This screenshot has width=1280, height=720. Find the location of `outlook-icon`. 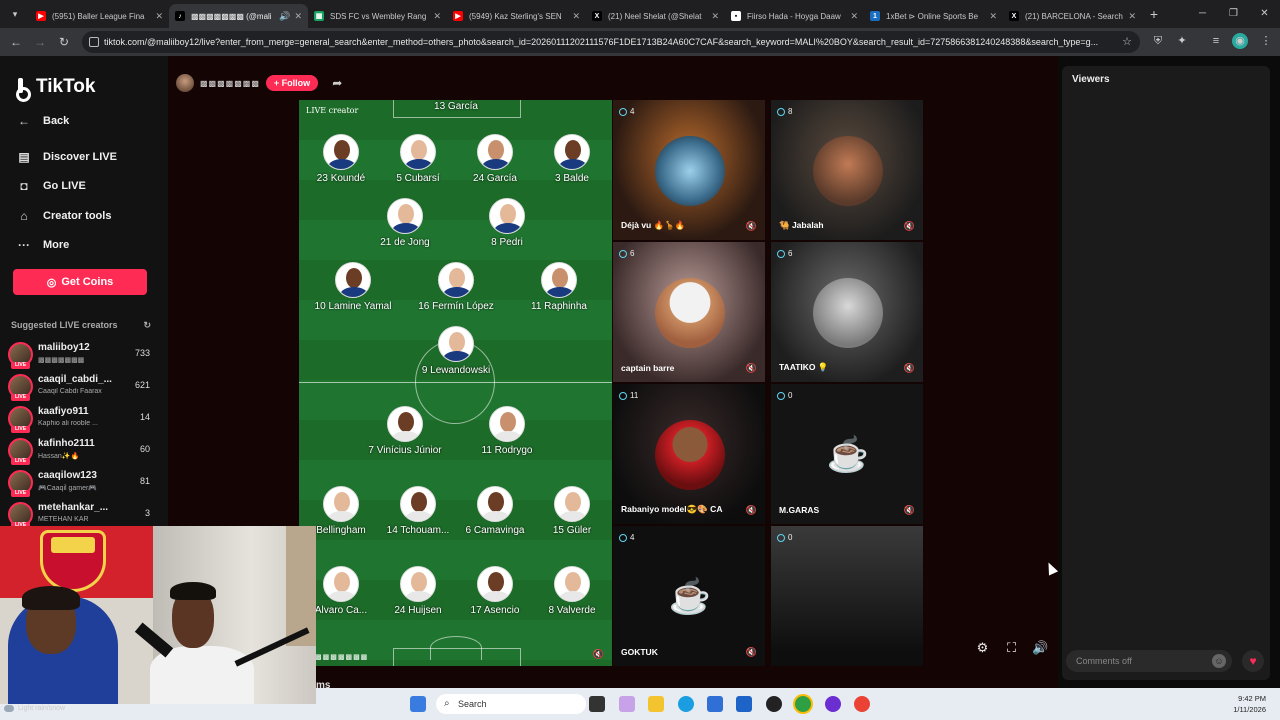

outlook-icon is located at coordinates (744, 704).